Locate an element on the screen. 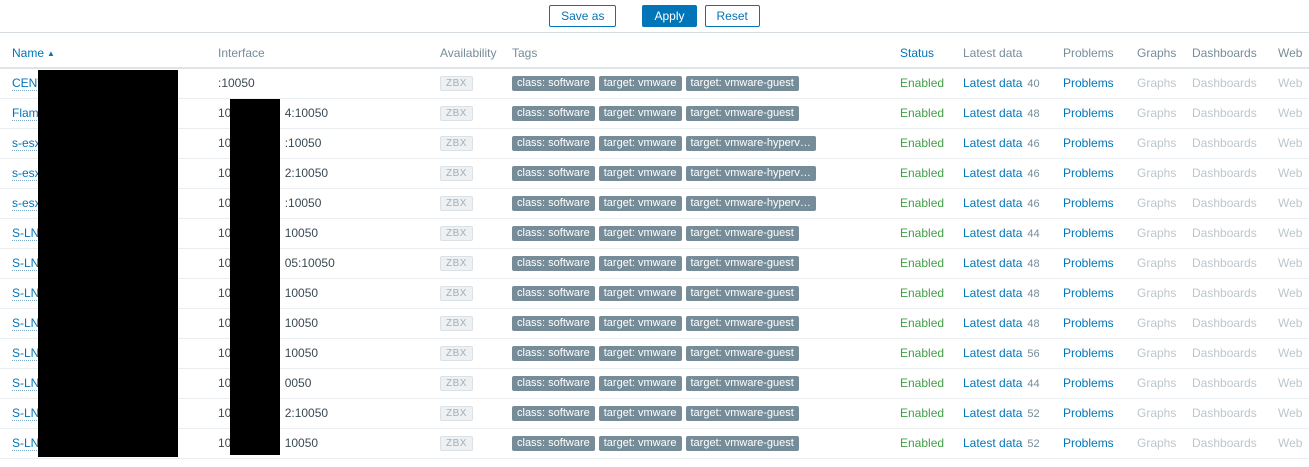  save-as-button: Save as is located at coordinates (583, 16).